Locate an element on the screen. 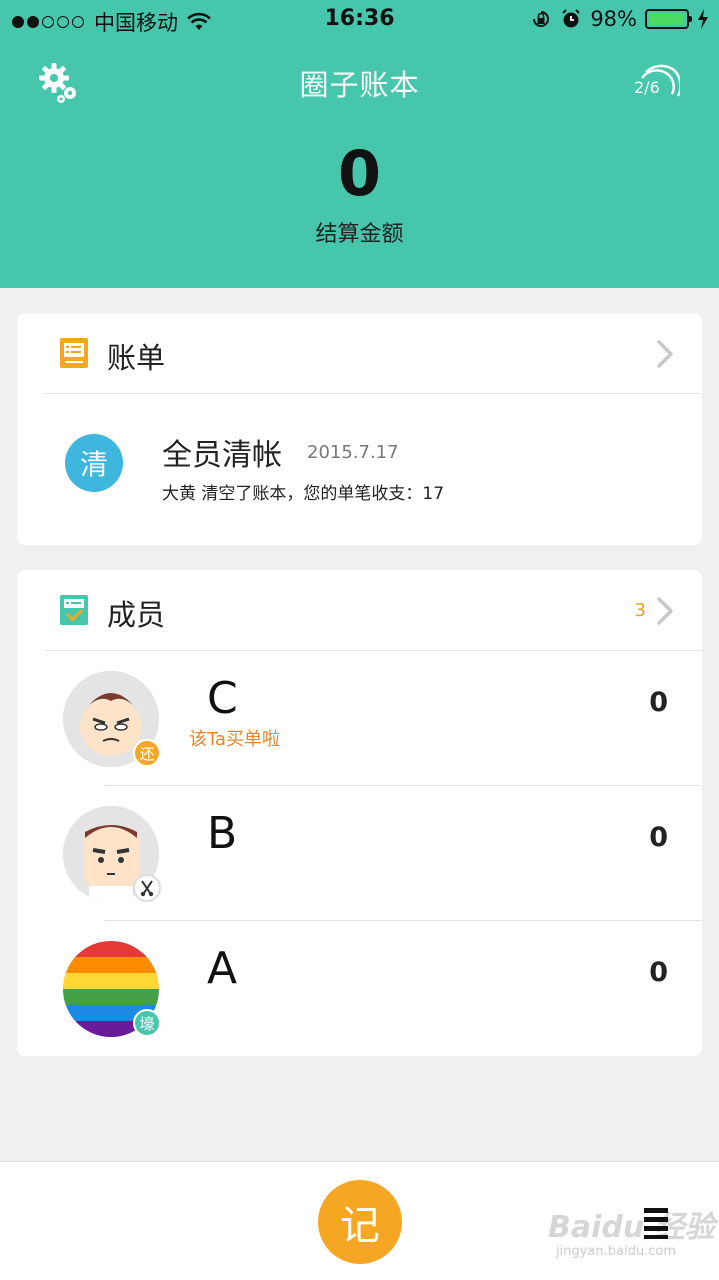 The image size is (719, 1280). member-row: 壕 A 0 is located at coordinates (359, 988).